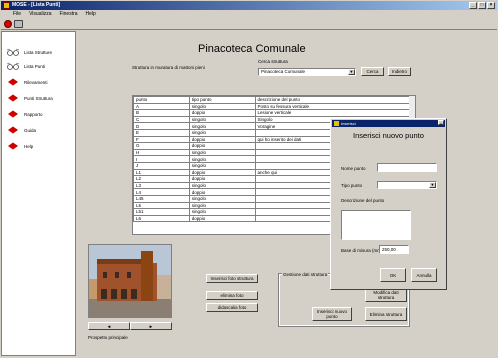  Describe the element at coordinates (249, 14) in the screenshot. I see `menu-bar: File Visualizza Finestra Help` at that location.